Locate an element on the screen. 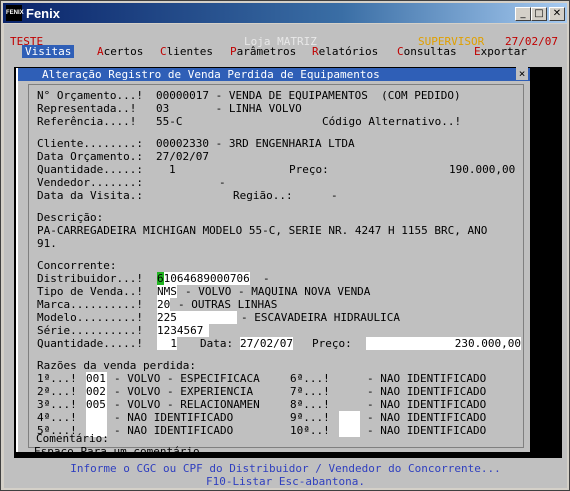 The image size is (570, 491). razao-1-input: 001 is located at coordinates (96, 378).